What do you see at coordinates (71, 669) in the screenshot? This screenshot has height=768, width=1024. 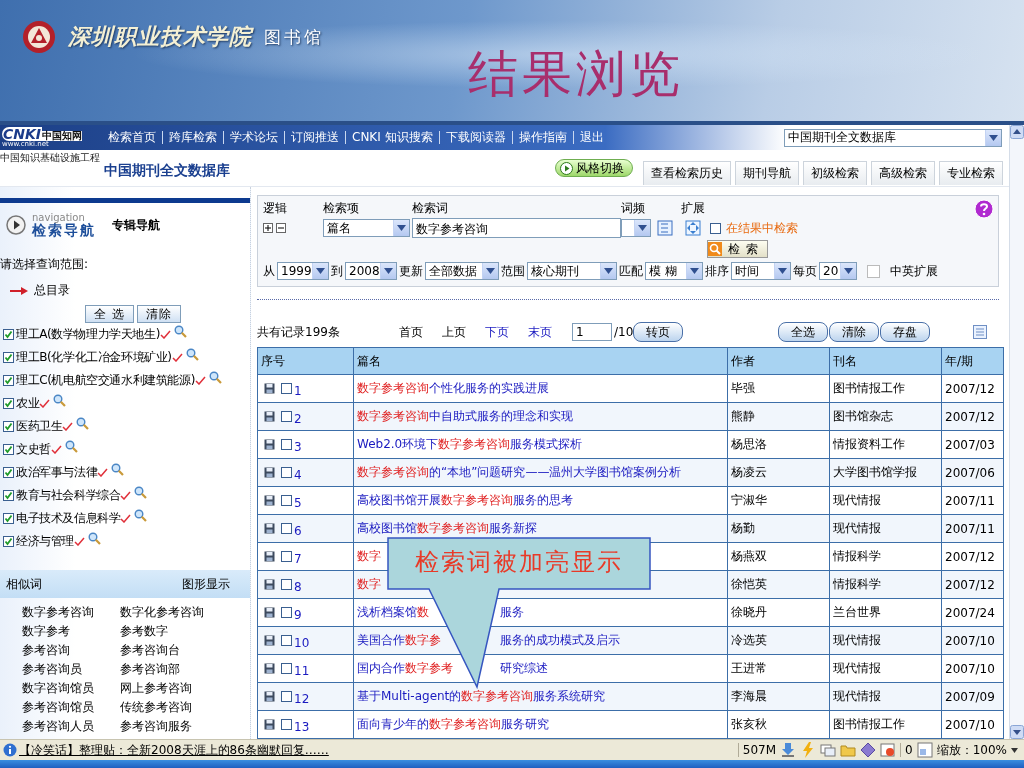 I see `similar-word-link: 参考咨询员` at bounding box center [71, 669].